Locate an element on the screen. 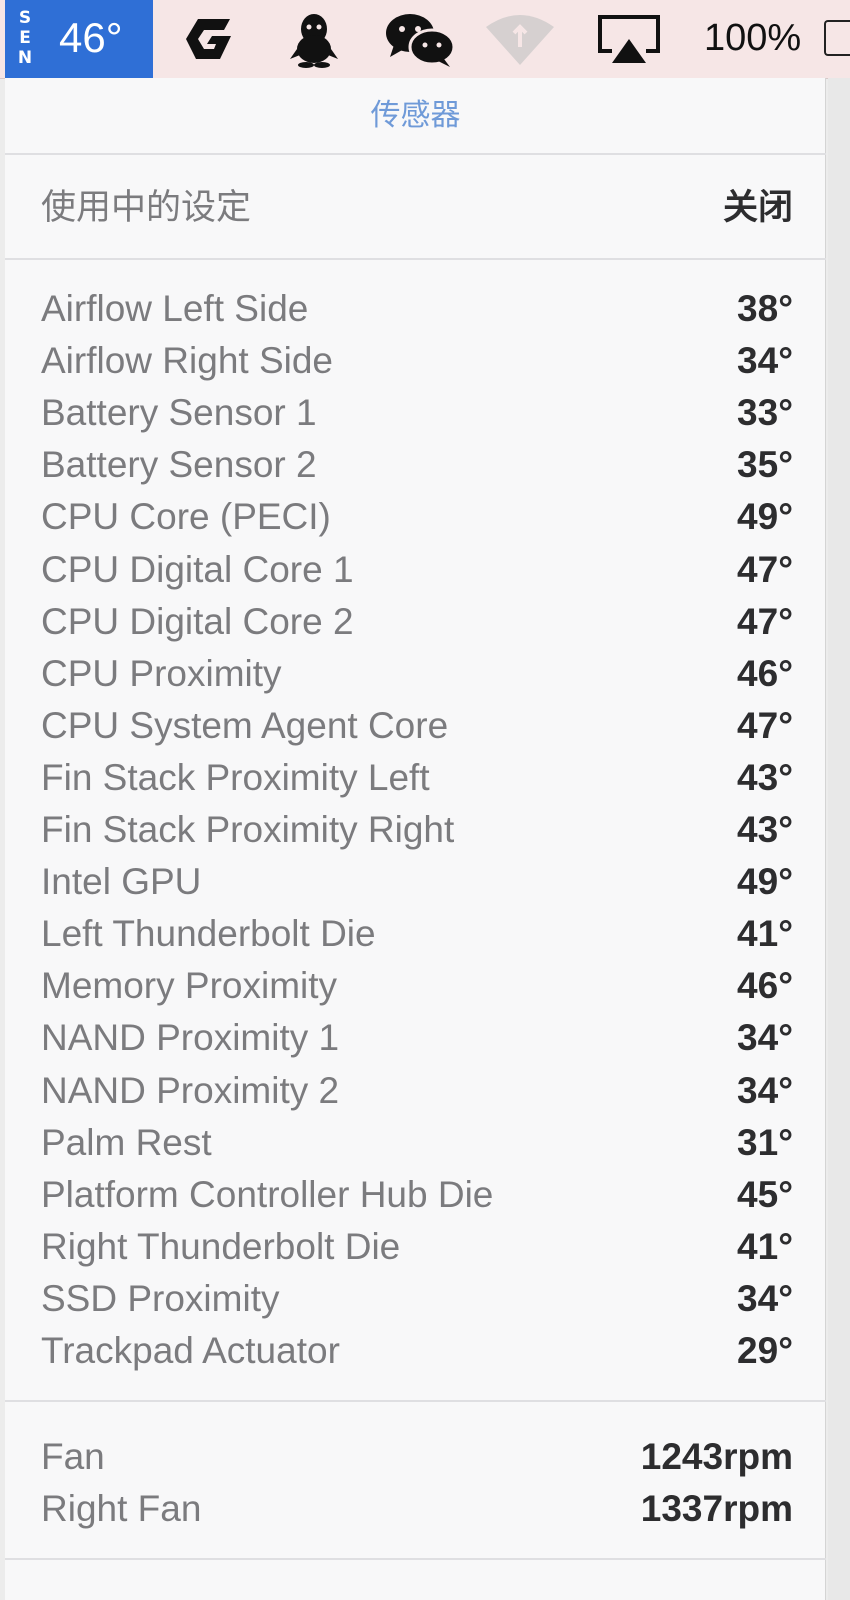 This screenshot has width=850, height=1600. sensor-row: CPU System Agent Core 47° is located at coordinates (417, 726).